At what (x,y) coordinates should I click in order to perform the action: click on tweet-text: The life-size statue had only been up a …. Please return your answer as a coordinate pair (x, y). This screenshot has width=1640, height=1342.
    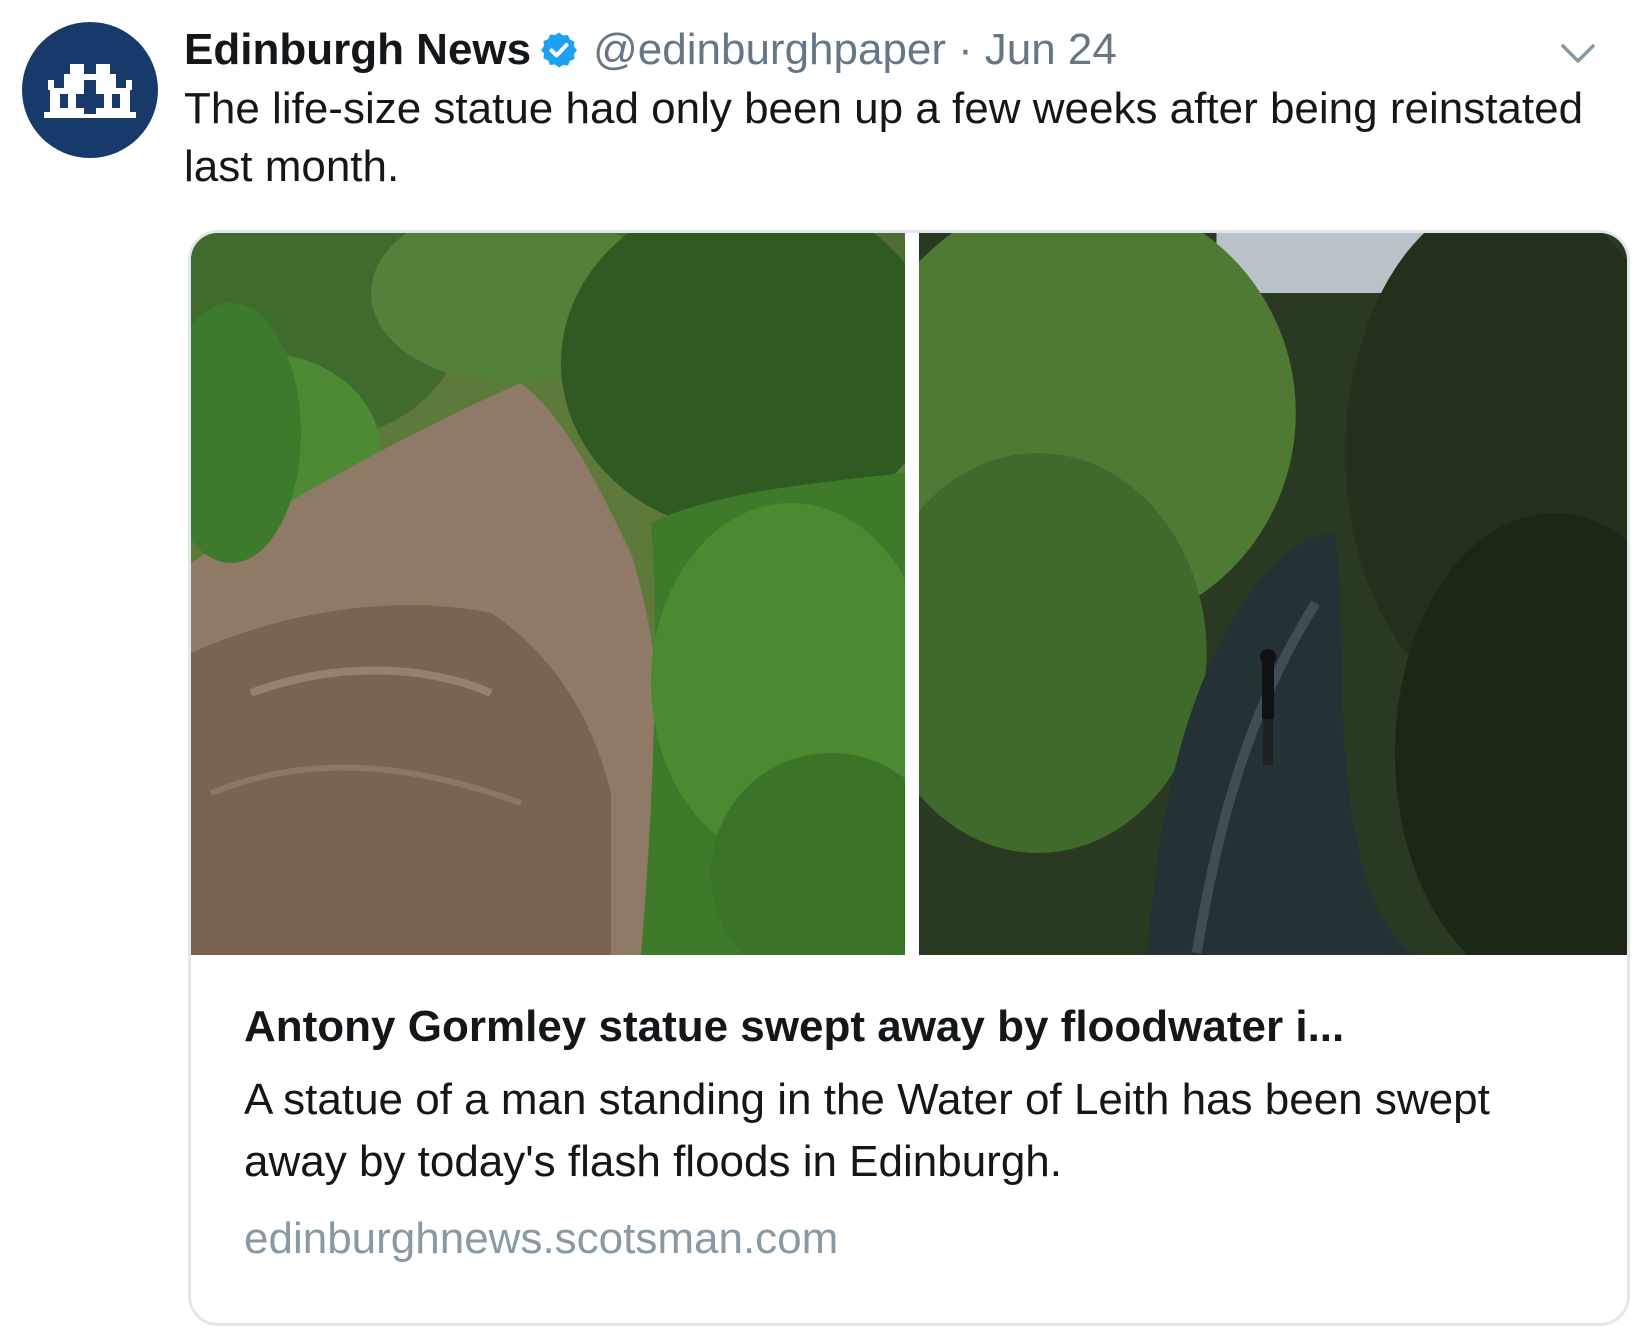
    Looking at the image, I should click on (884, 137).